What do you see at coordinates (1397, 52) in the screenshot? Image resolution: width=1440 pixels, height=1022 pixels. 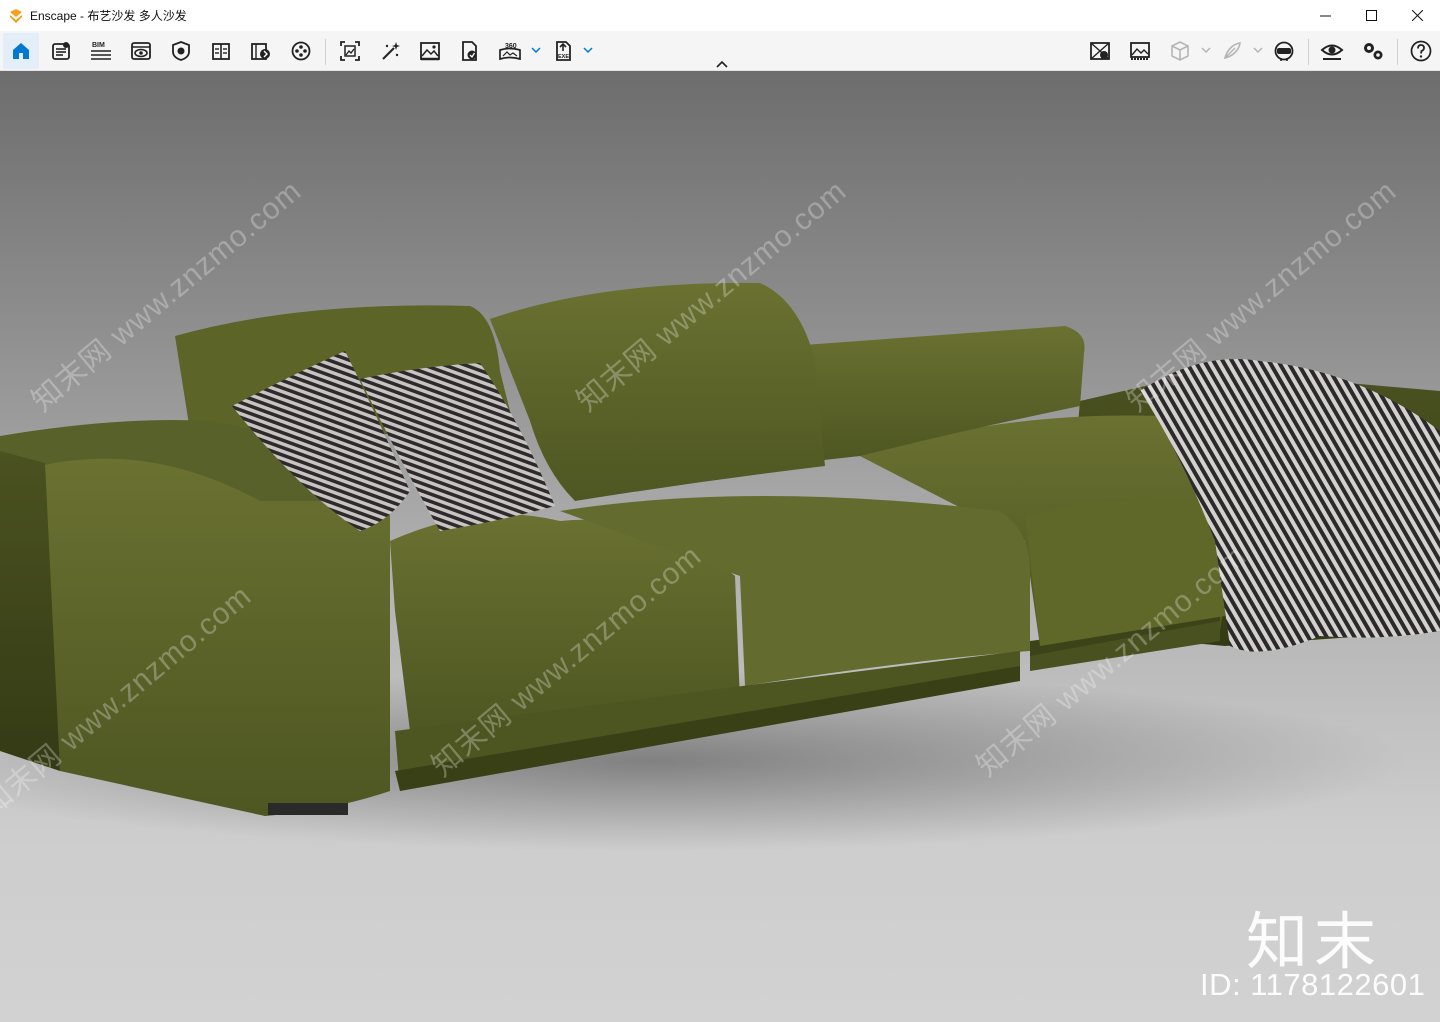 I see `toolbar-separator-help` at bounding box center [1397, 52].